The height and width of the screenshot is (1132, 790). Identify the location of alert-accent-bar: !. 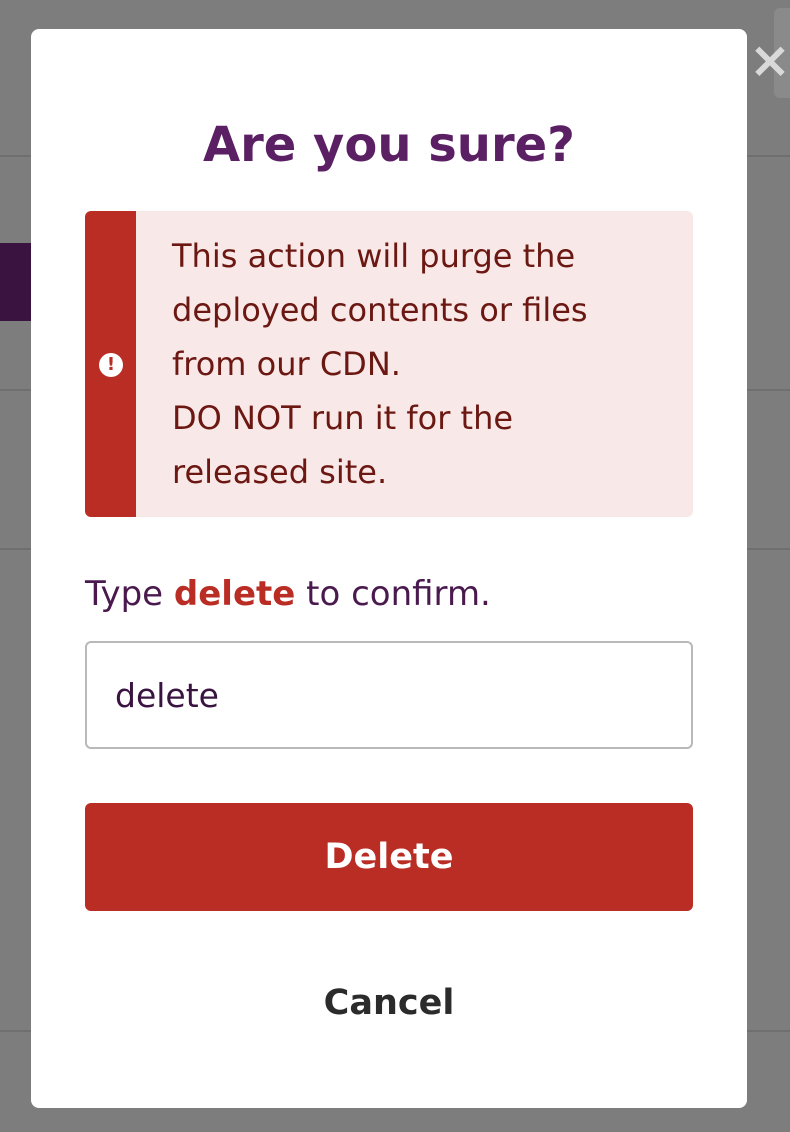
(110, 364).